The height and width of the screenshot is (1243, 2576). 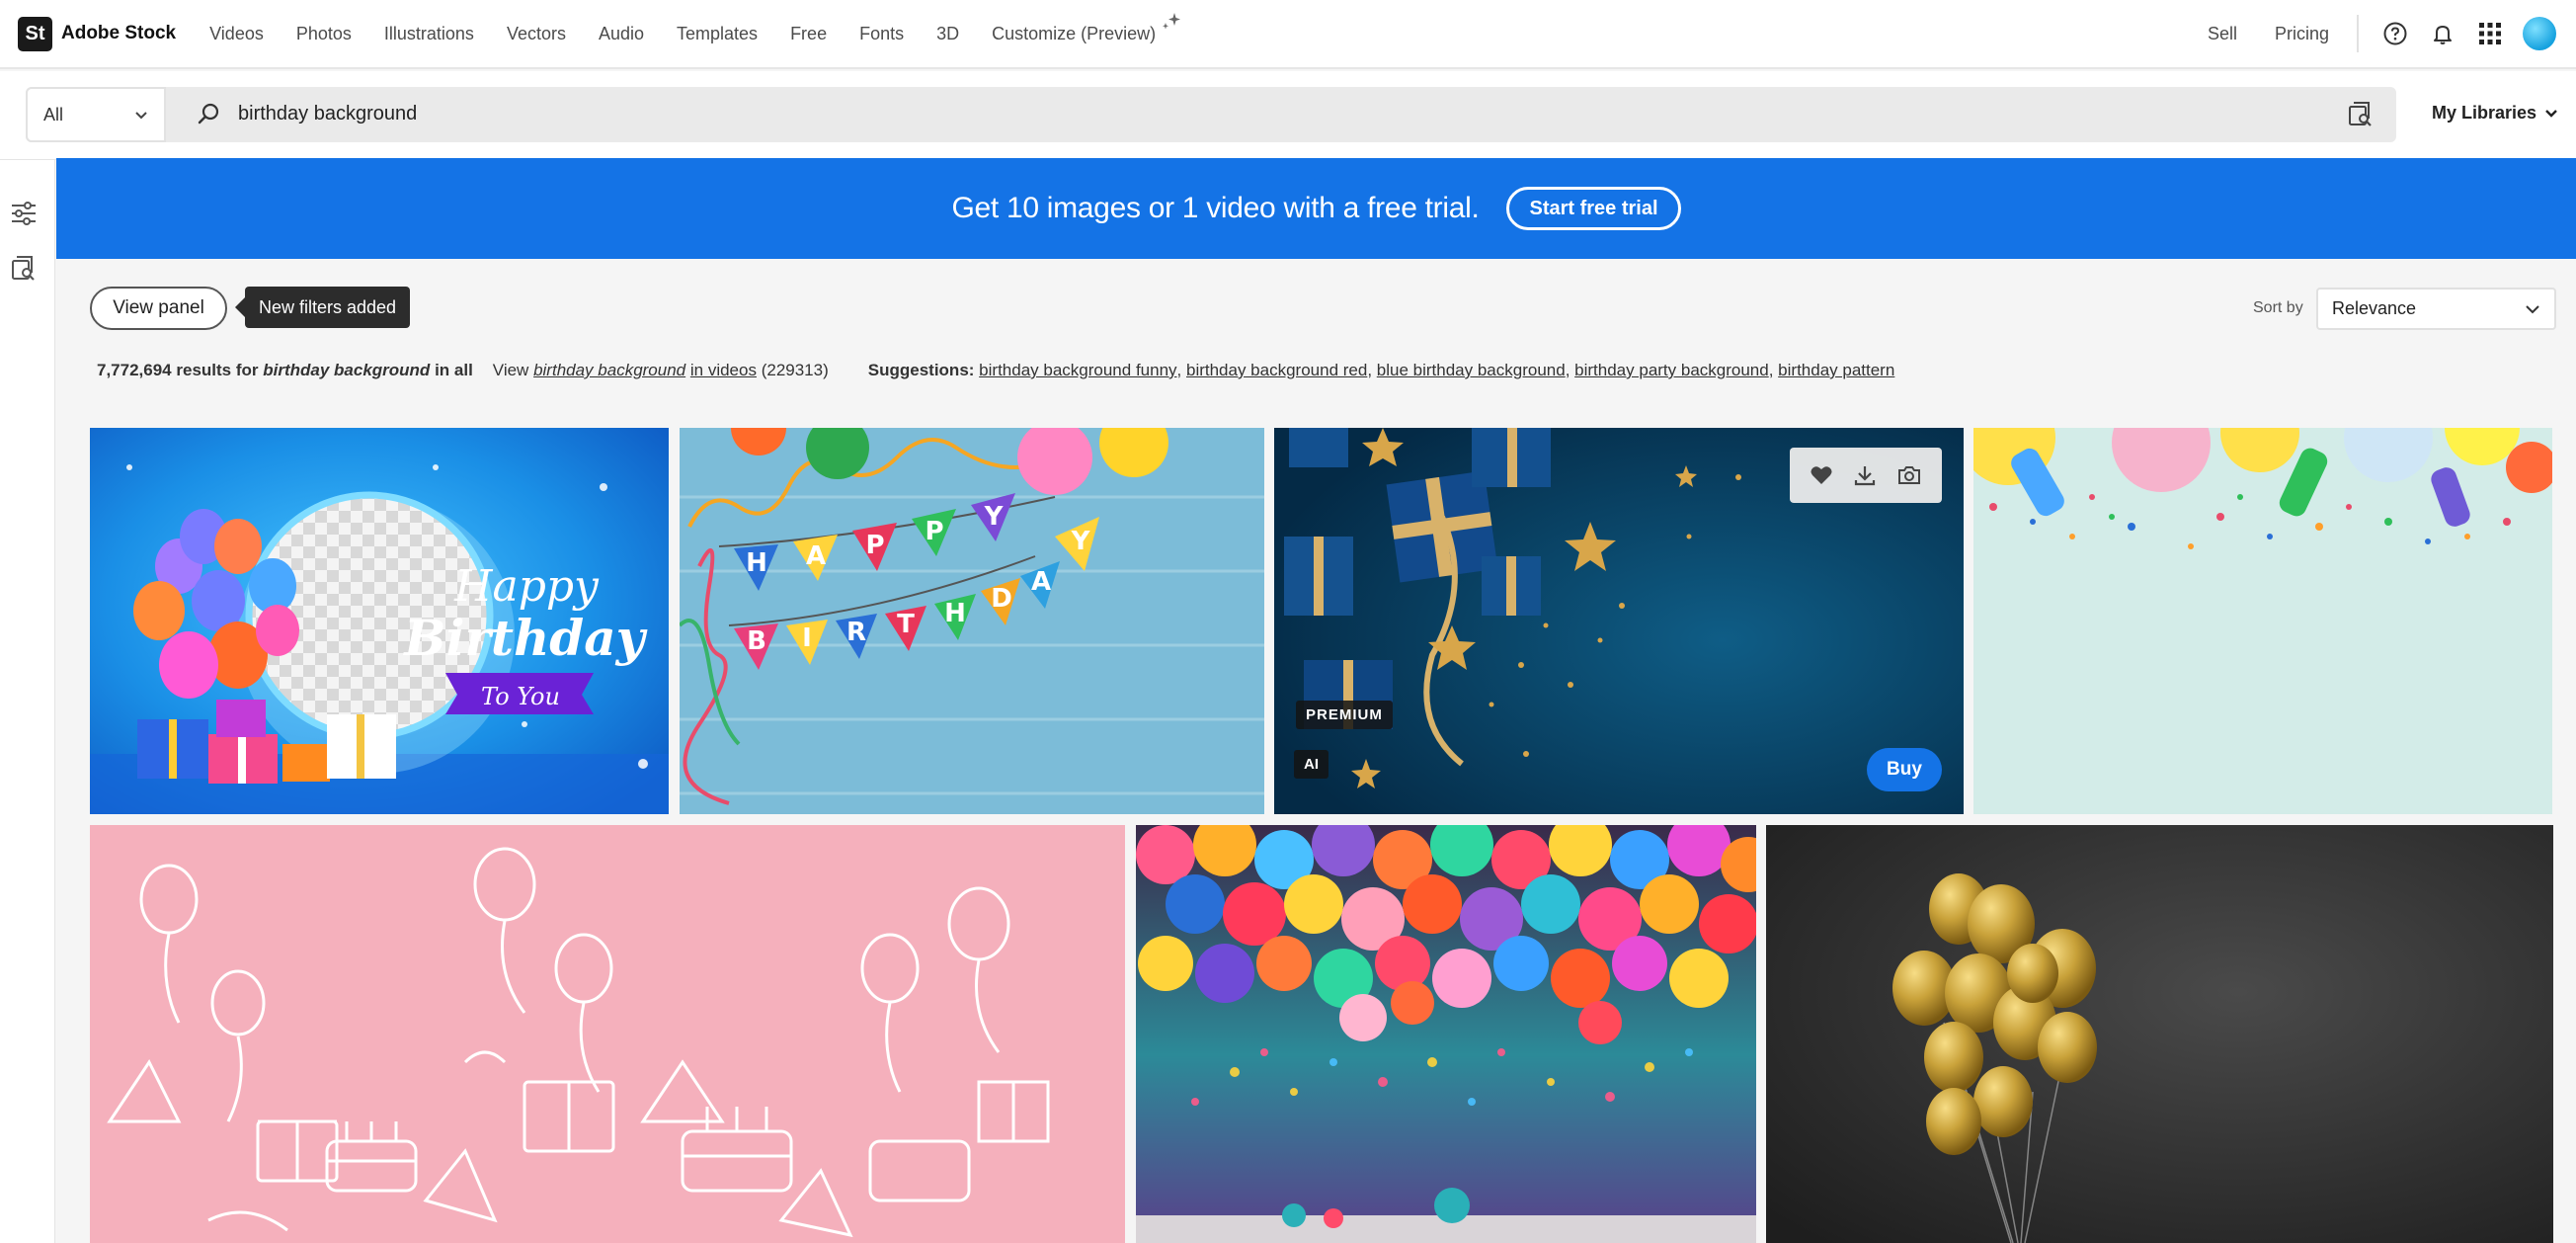 What do you see at coordinates (2374, 308) in the screenshot?
I see `sort-by-value: Relevance` at bounding box center [2374, 308].